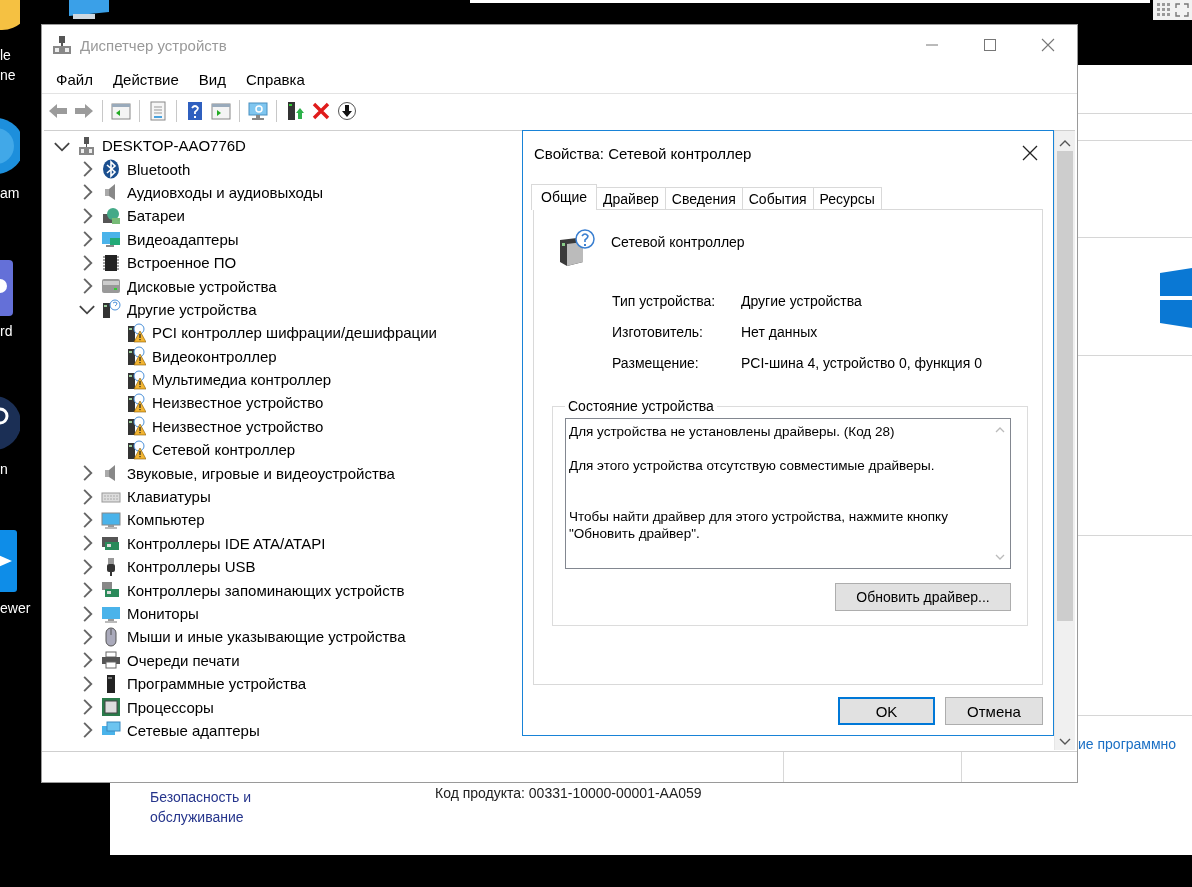 Image resolution: width=1192 pixels, height=887 pixels. I want to click on desktop-icon-label: rd, so click(6, 331).